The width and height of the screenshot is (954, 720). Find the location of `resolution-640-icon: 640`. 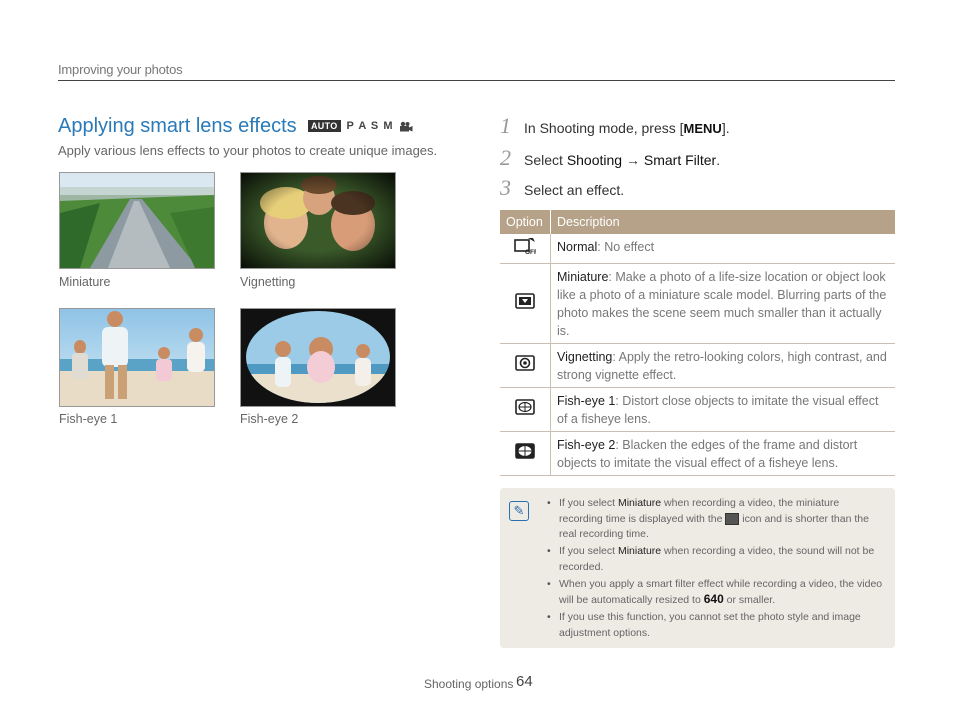

resolution-640-icon: 640 is located at coordinates (713, 599).